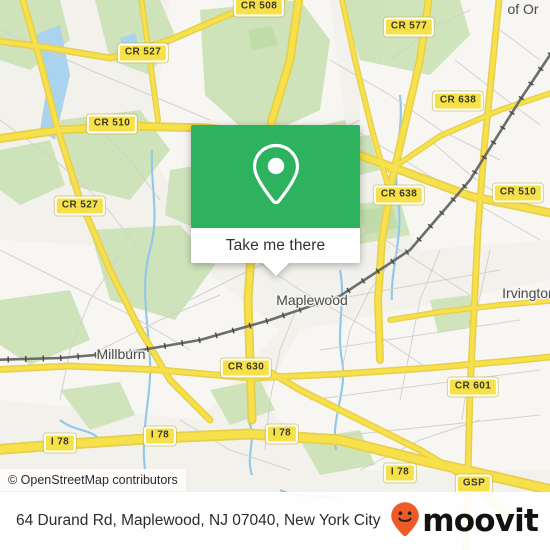  What do you see at coordinates (473, 387) in the screenshot?
I see `road-shield: CR 601` at bounding box center [473, 387].